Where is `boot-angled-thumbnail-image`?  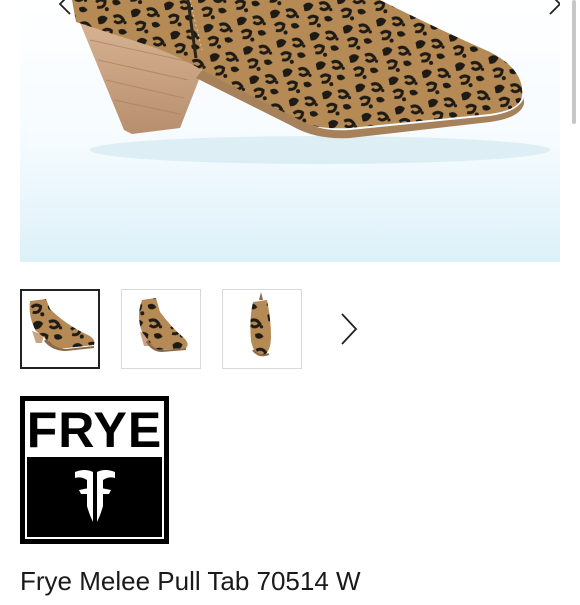
boot-angled-thumbnail-image is located at coordinates (163, 325).